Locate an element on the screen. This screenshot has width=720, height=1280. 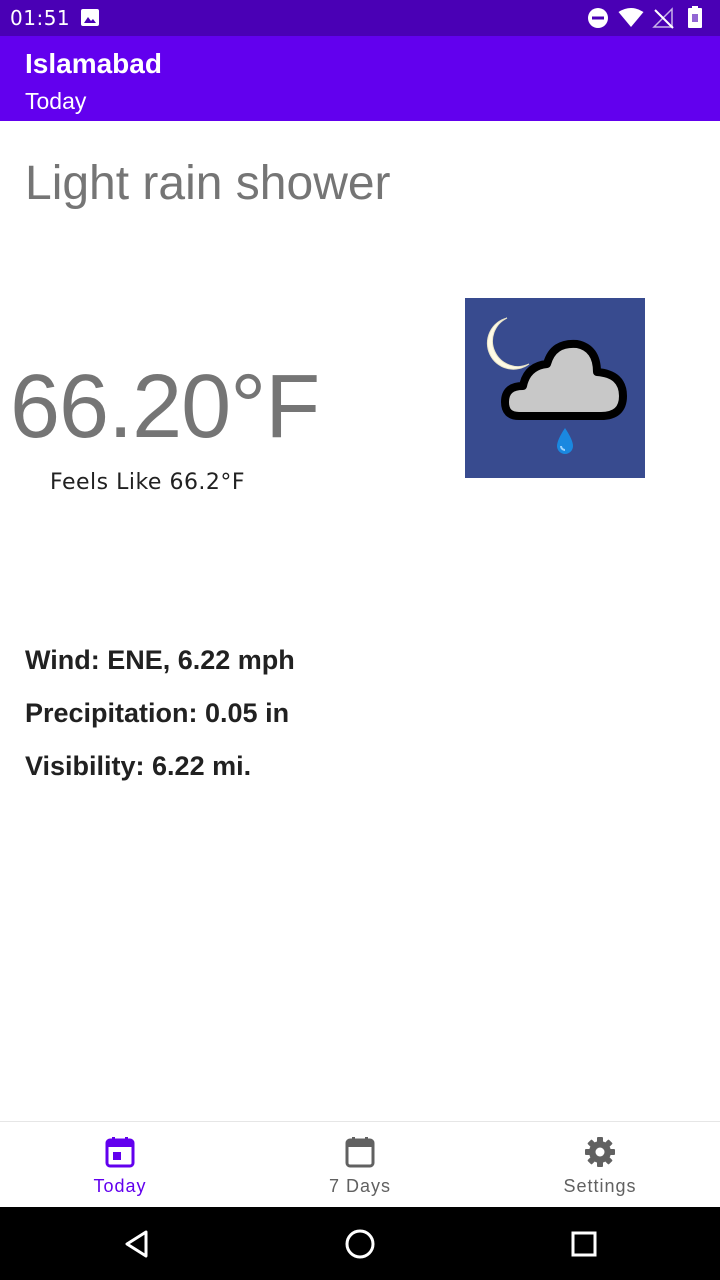
back-icon is located at coordinates (137, 1244).